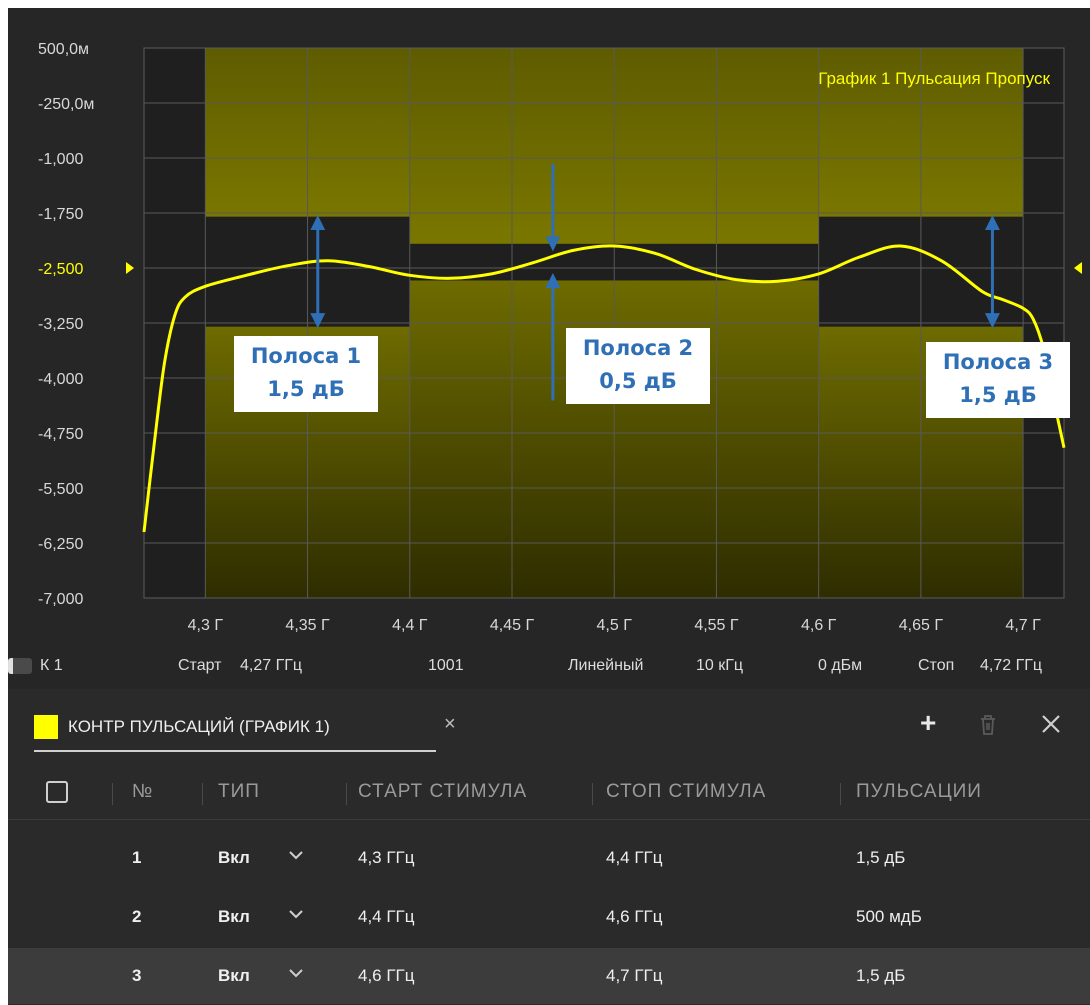 The height and width of the screenshot is (1005, 1090). I want to click on x-tick-label: 4,65 Г, so click(921, 625).